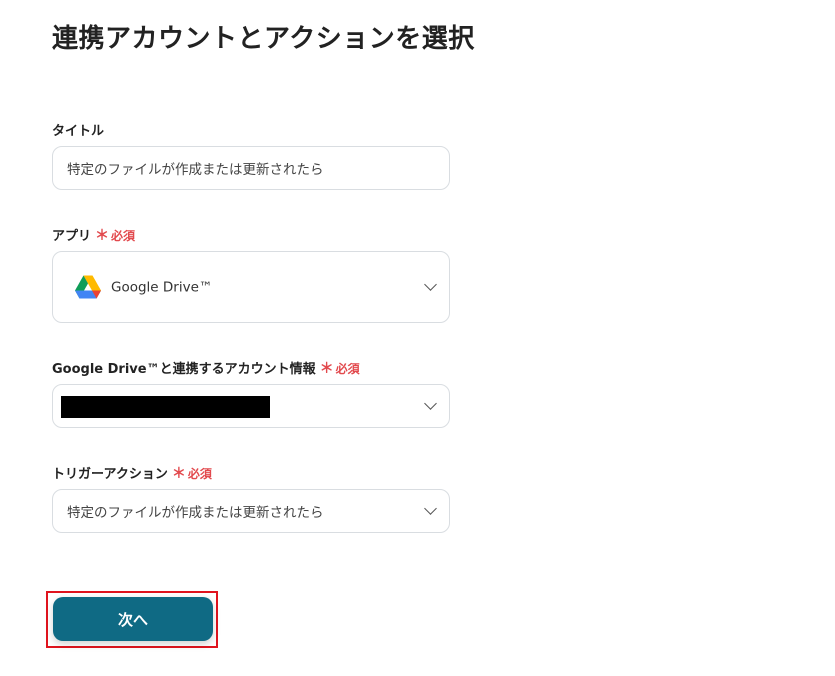  What do you see at coordinates (251, 287) in the screenshot?
I see `app-select: Google Drive™` at bounding box center [251, 287].